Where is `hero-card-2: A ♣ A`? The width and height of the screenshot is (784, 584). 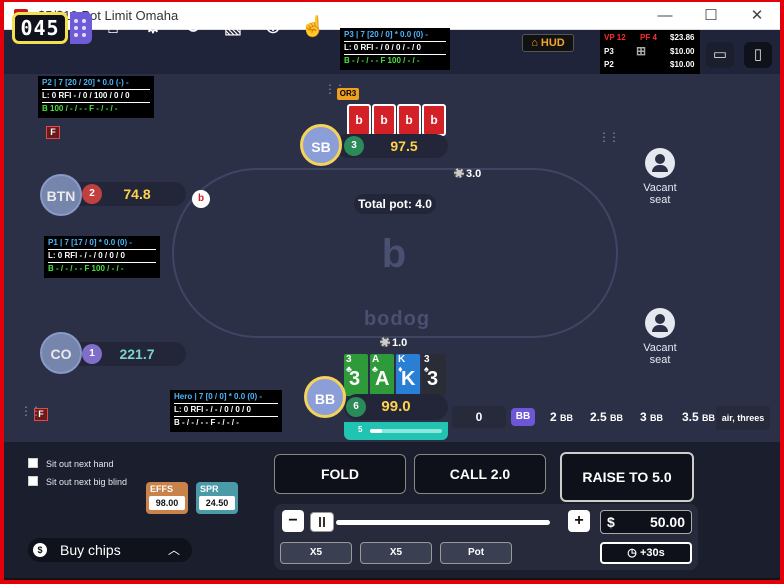
hero-card-2: A ♣ A is located at coordinates (382, 375).